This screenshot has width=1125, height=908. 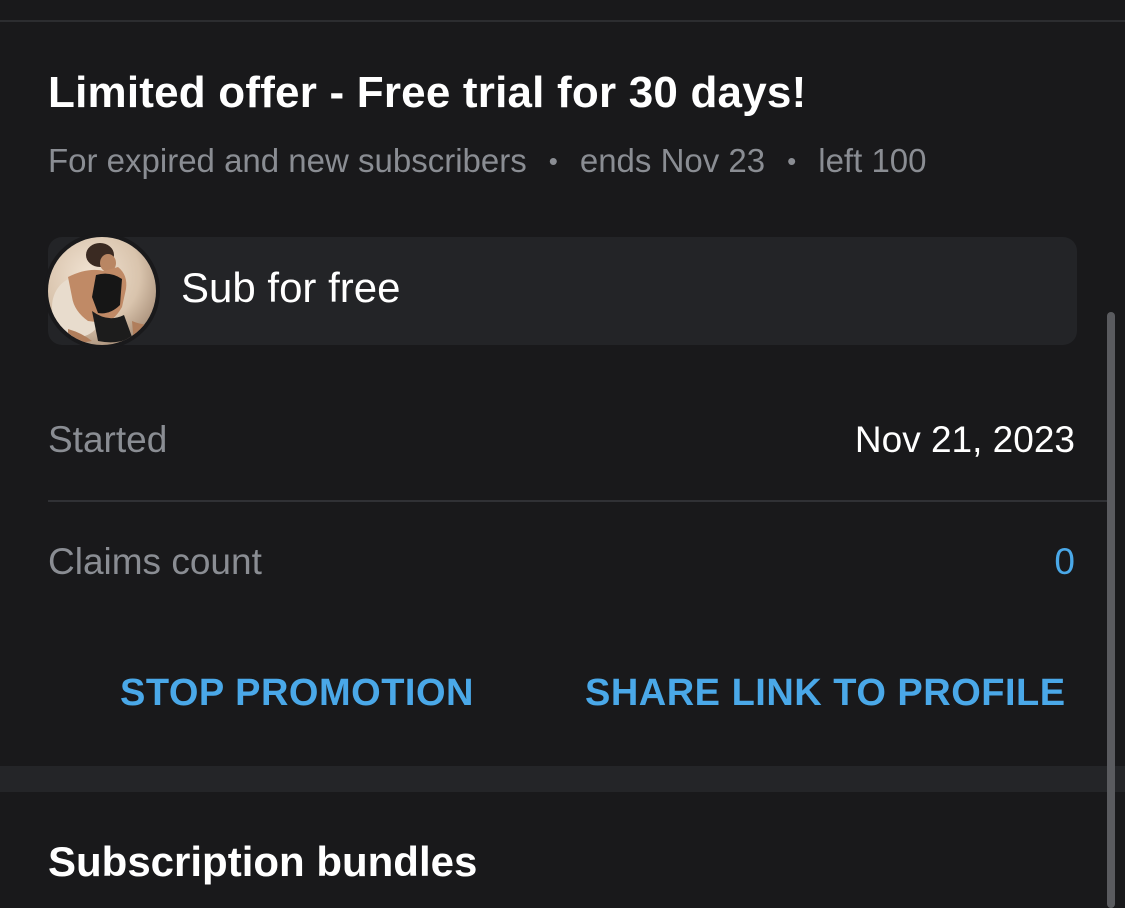 What do you see at coordinates (108, 439) in the screenshot?
I see `started-label: Started` at bounding box center [108, 439].